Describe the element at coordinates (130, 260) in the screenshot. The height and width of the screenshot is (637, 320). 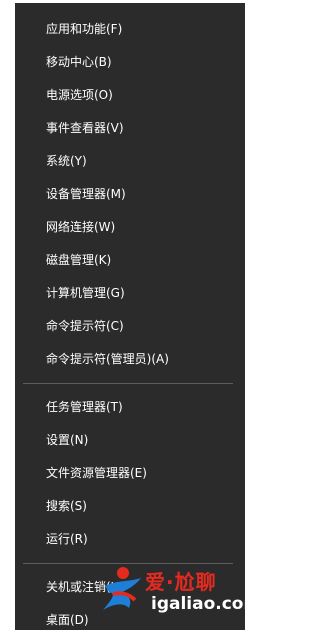
I see `menu-item-disk-management: 磁盘管理(K)` at that location.